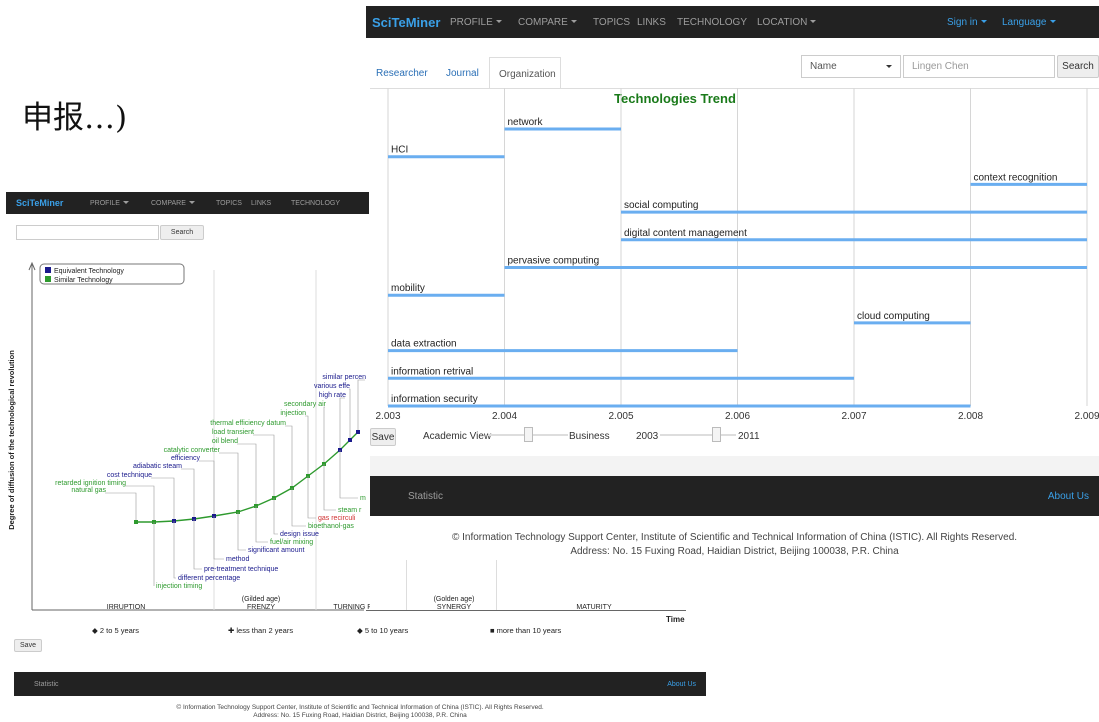 The width and height of the screenshot is (1099, 722). Describe the element at coordinates (1029, 22) in the screenshot. I see `language-menu: Language` at that location.